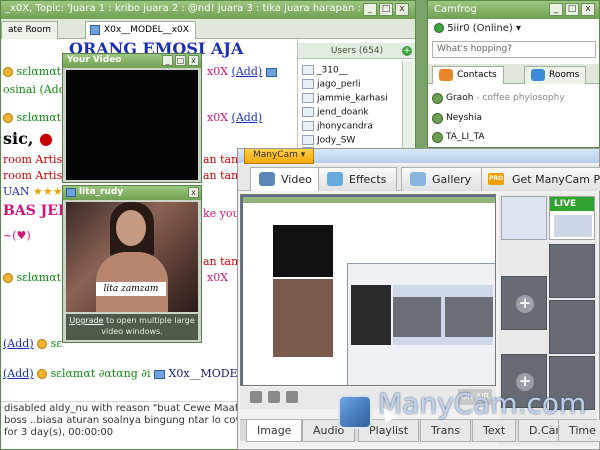 Image resolution: width=600 pixels, height=450 pixels. Describe the element at coordinates (335, 179) in the screenshot. I see `effects-icon` at that location.